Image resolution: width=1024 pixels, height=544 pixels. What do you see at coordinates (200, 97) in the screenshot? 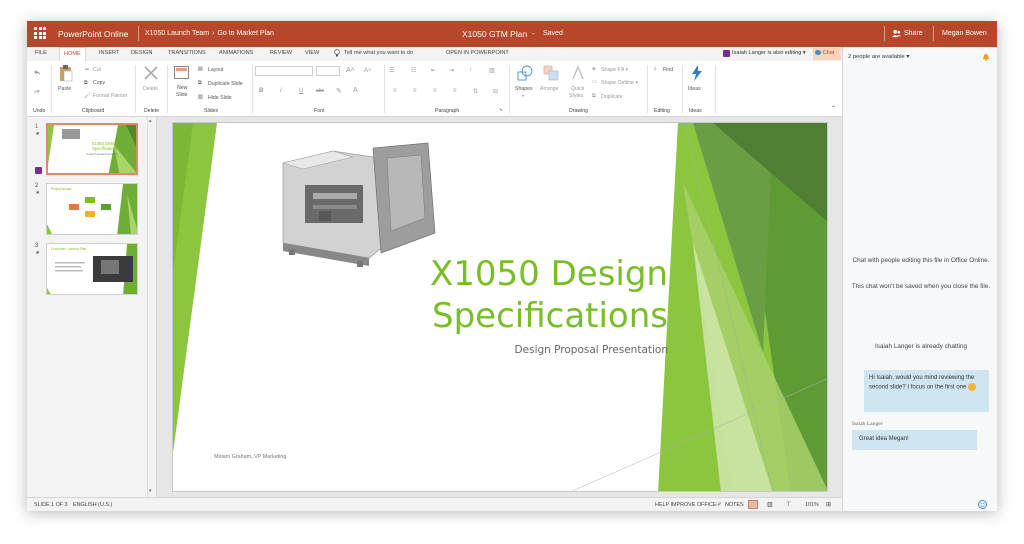
I see `hide-slide-icon: ▨` at bounding box center [200, 97].